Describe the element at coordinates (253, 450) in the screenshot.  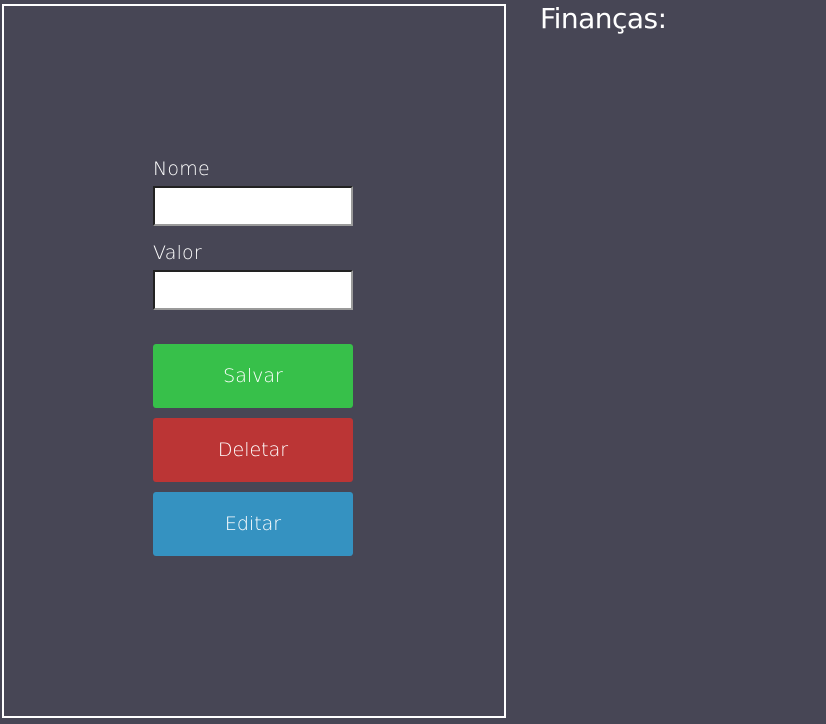
I see `delete-button: Deletar` at that location.